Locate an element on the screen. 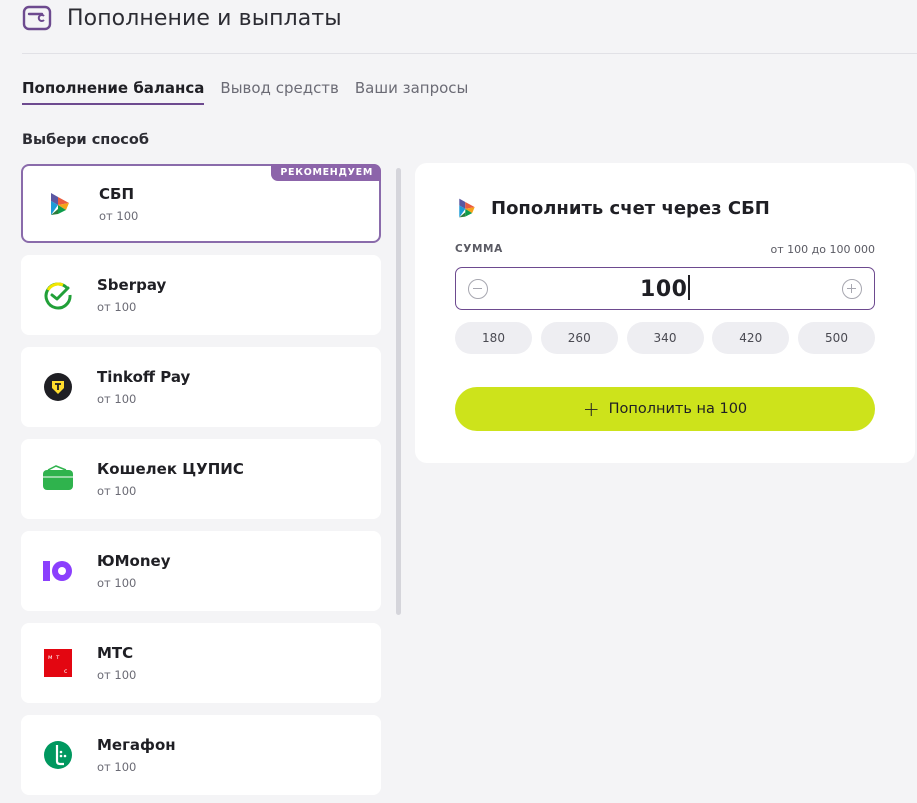 This screenshot has height=803, width=917. deposit-submit-button: + Пополнить на 100 is located at coordinates (665, 409).